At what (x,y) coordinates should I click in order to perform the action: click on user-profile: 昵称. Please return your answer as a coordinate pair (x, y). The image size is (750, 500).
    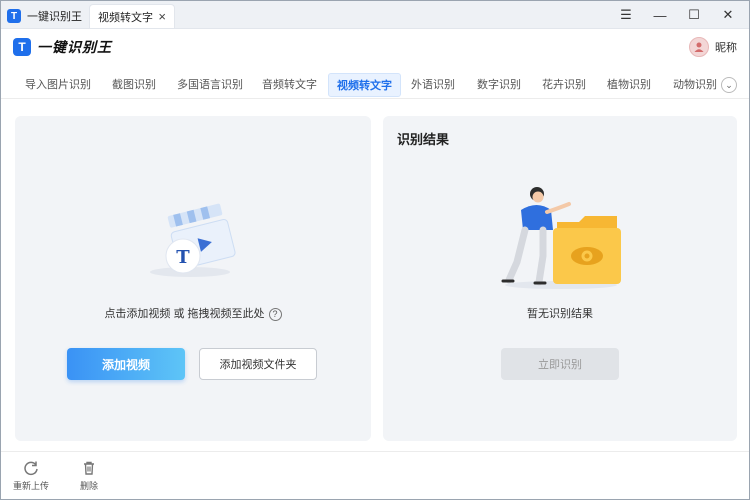
    Looking at the image, I should click on (713, 47).